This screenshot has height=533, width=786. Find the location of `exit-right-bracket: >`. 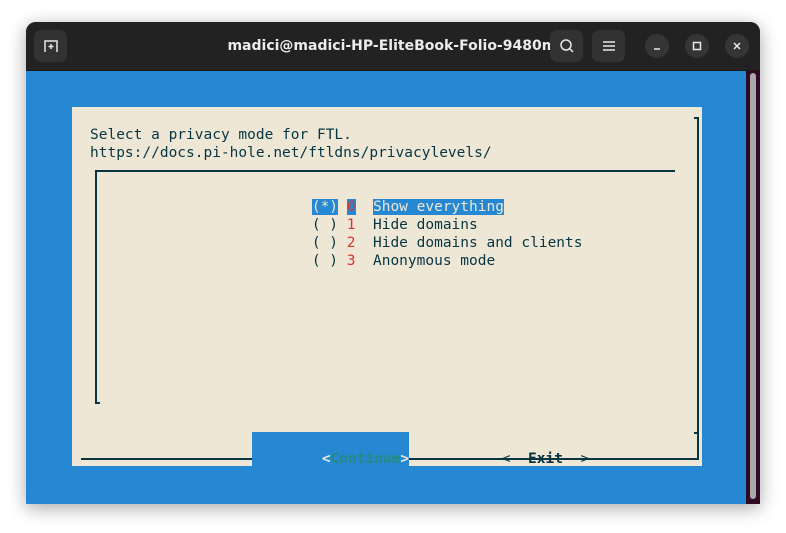

exit-right-bracket: > is located at coordinates (585, 459).